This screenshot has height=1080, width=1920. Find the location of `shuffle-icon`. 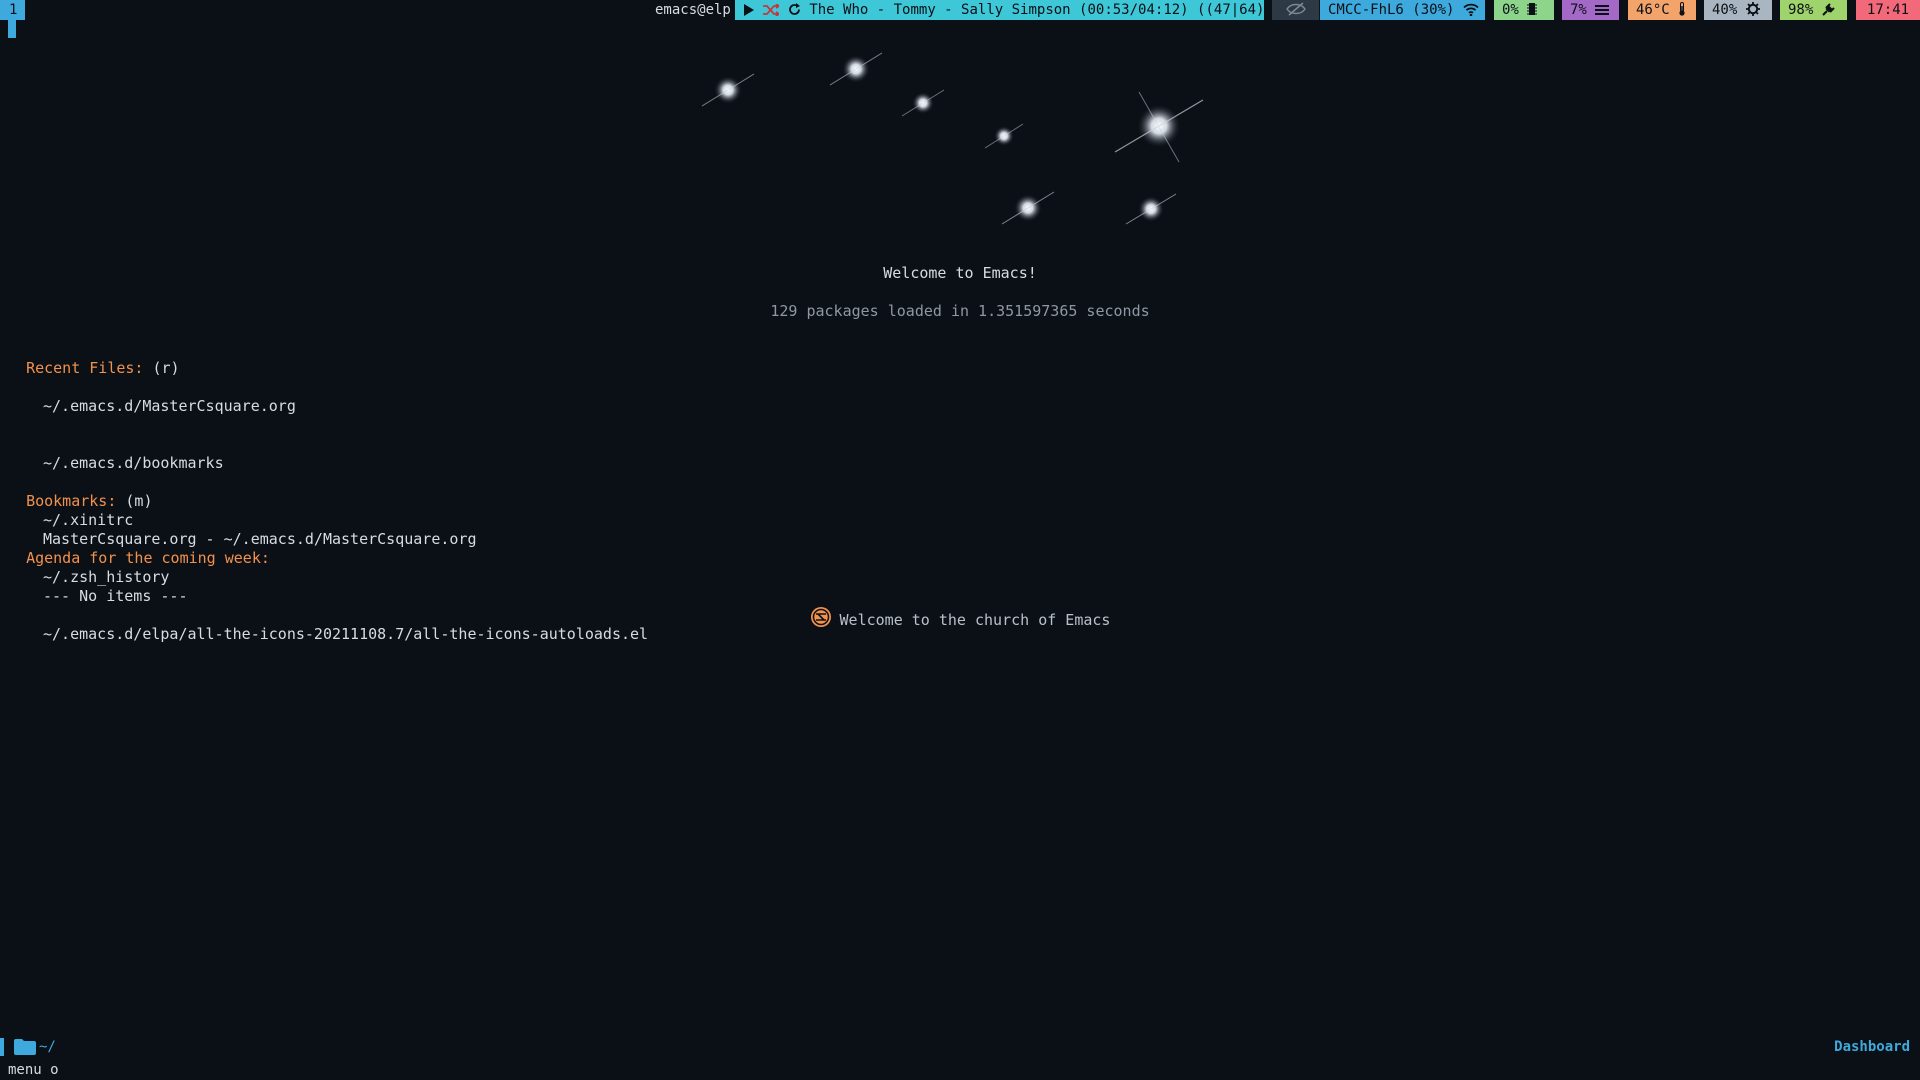

shuffle-icon is located at coordinates (775, 10).